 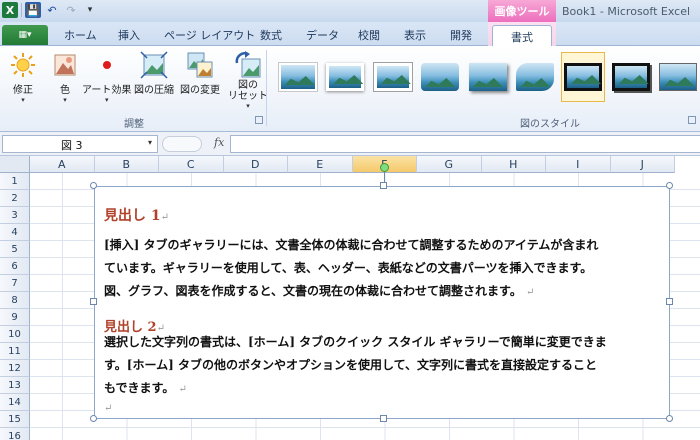 What do you see at coordinates (126, 164) in the screenshot?
I see `column-header: B` at bounding box center [126, 164].